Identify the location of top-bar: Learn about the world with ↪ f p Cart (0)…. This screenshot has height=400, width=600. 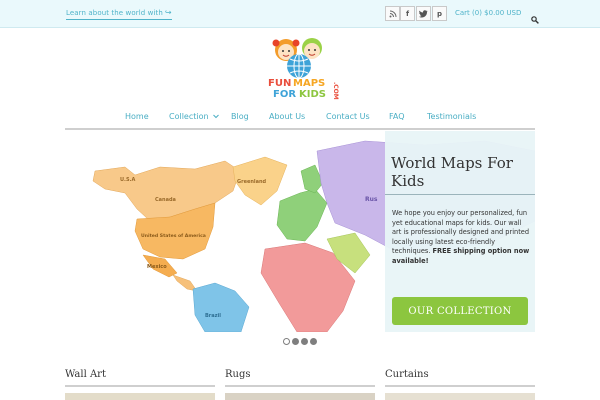
(300, 14).